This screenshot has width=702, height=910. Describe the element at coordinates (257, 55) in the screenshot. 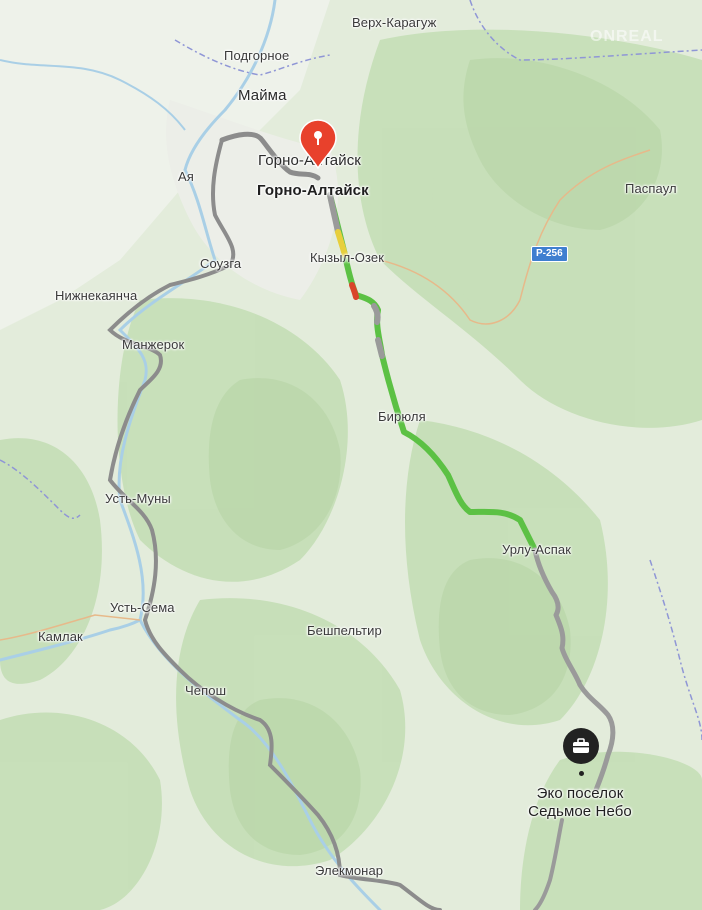

I see `place-label-podgornoe: Подгорное` at that location.